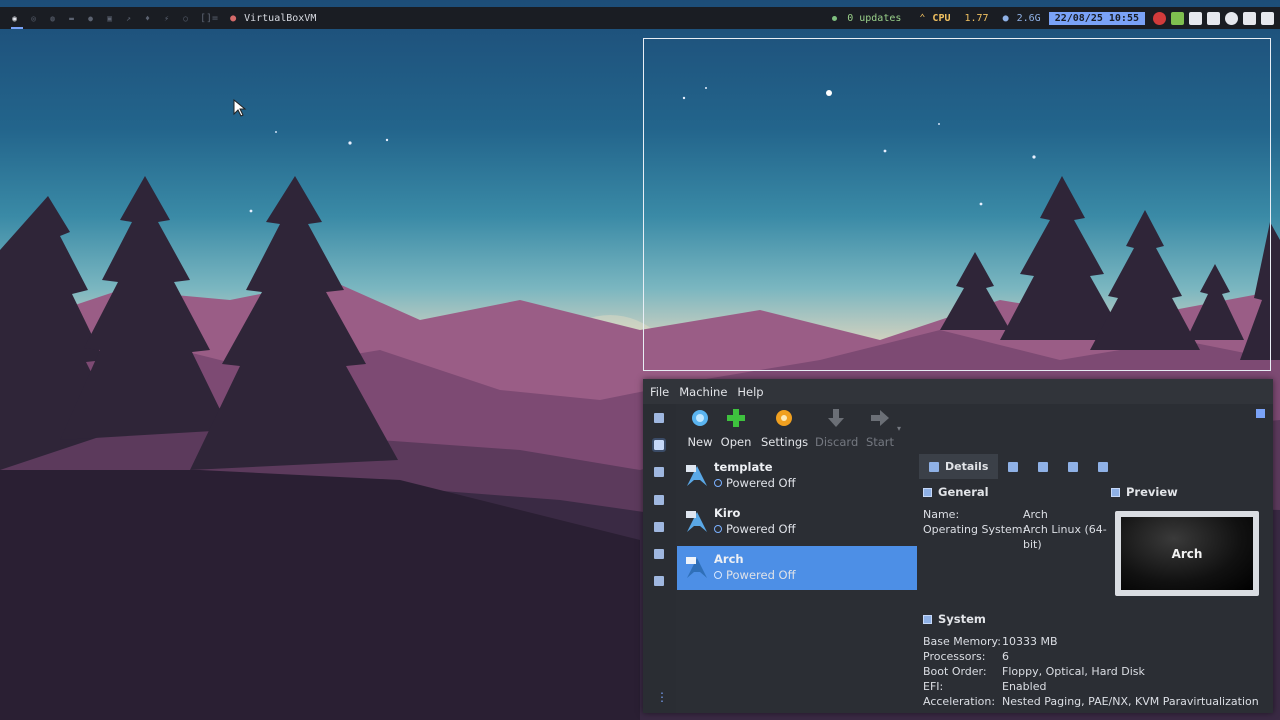 The width and height of the screenshot is (1280, 720). Describe the element at coordinates (736, 442) in the screenshot. I see `open-label: Open` at that location.